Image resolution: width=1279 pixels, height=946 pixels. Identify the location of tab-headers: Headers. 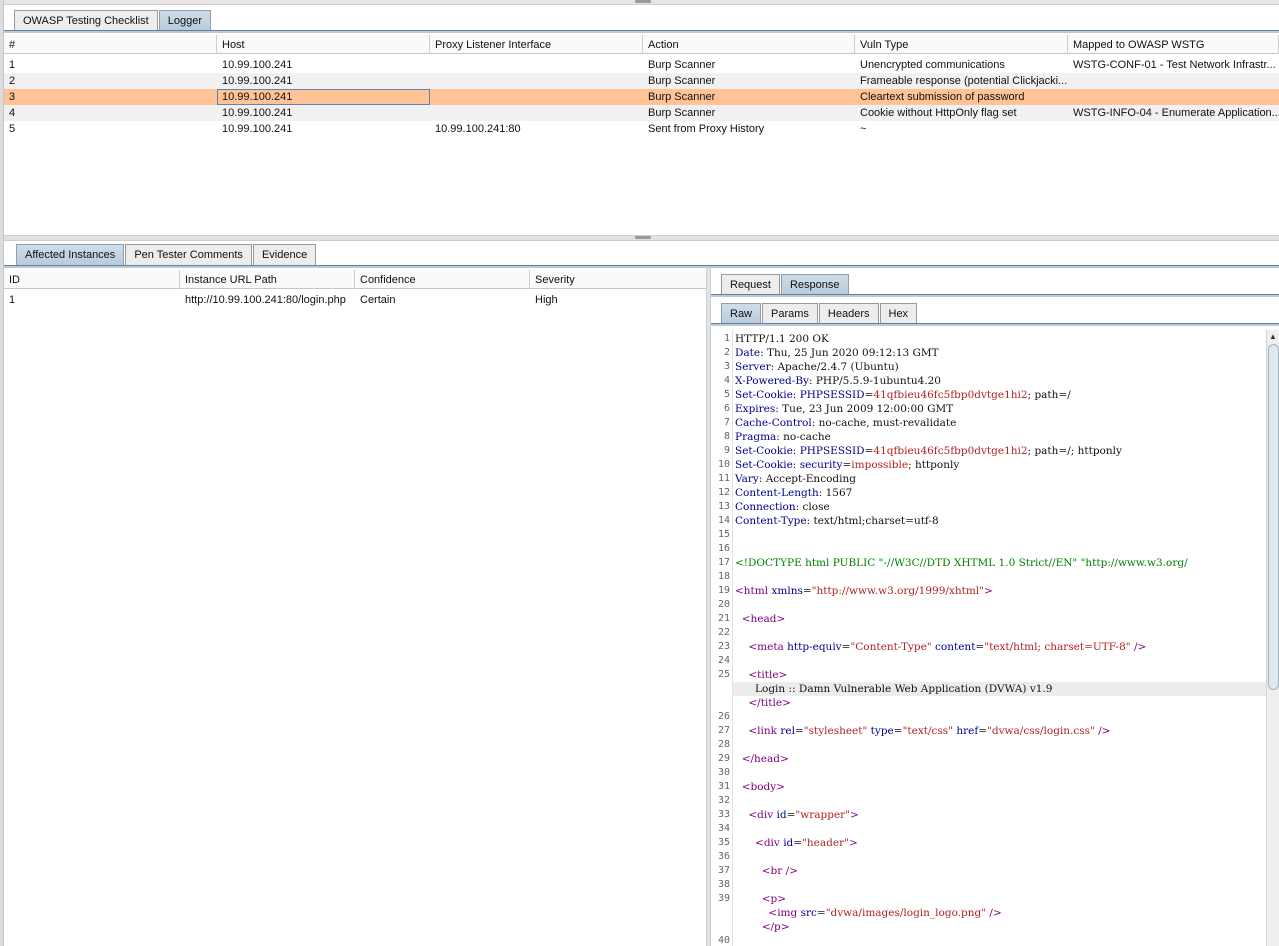
(848, 313).